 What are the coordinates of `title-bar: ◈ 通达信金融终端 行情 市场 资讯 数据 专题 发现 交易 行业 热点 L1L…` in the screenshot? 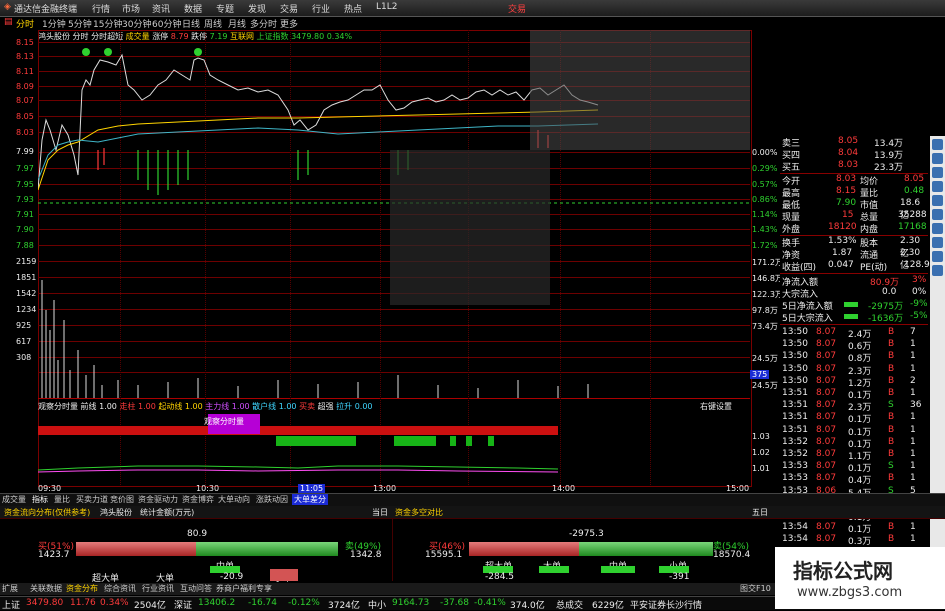 It's located at (472, 8).